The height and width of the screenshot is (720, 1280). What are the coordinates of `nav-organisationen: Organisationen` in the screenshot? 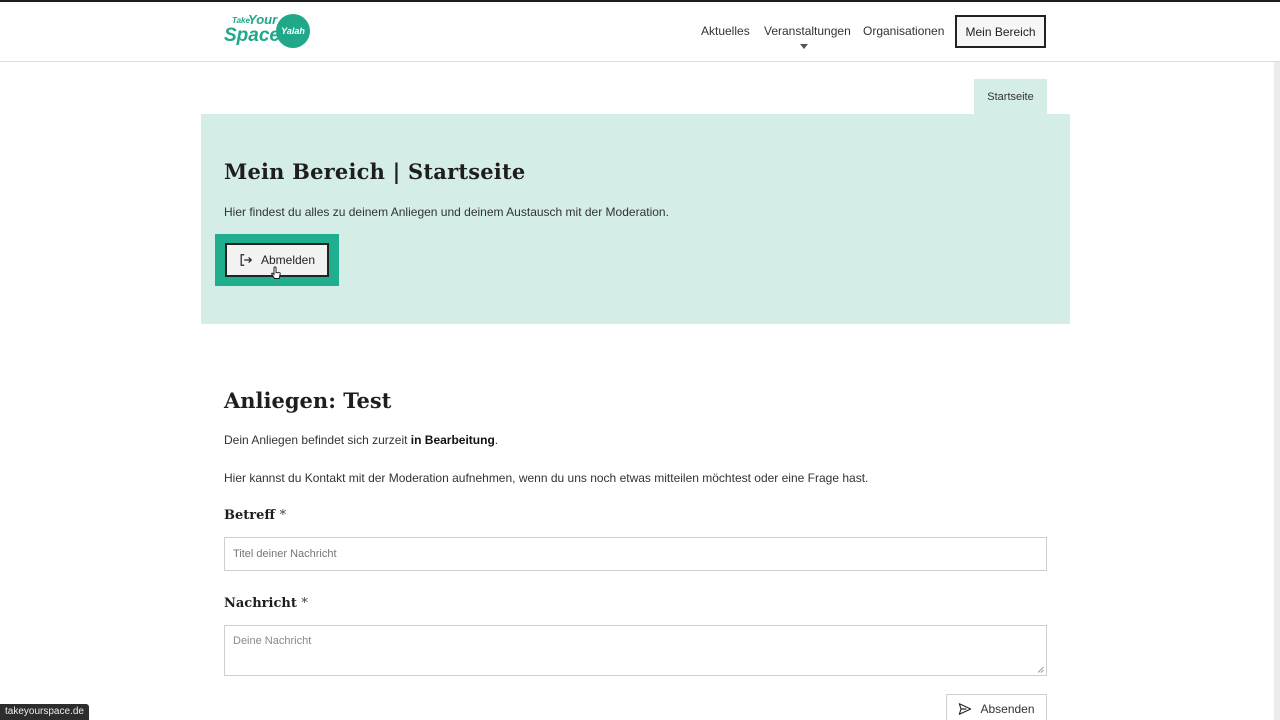 It's located at (903, 31).